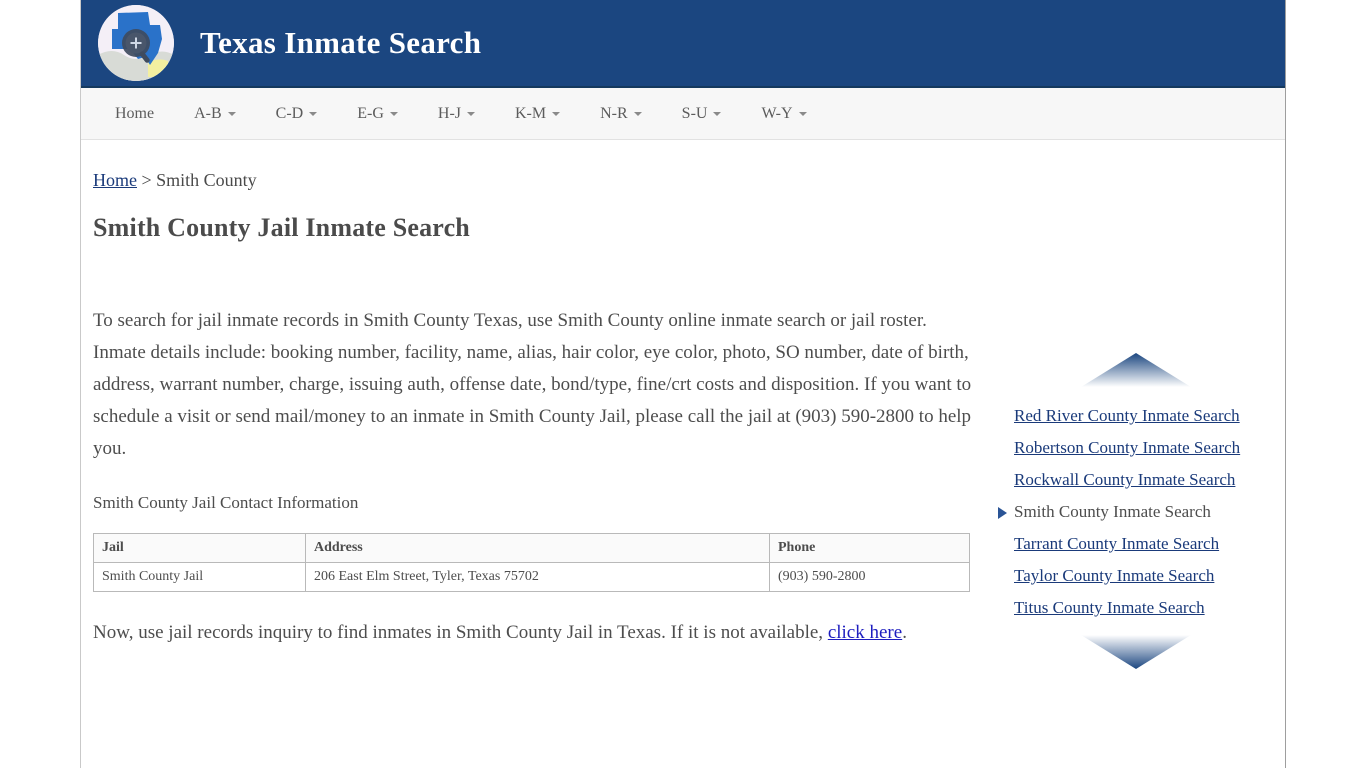 The image size is (1366, 768). I want to click on nav-item-label: N-R, so click(614, 113).